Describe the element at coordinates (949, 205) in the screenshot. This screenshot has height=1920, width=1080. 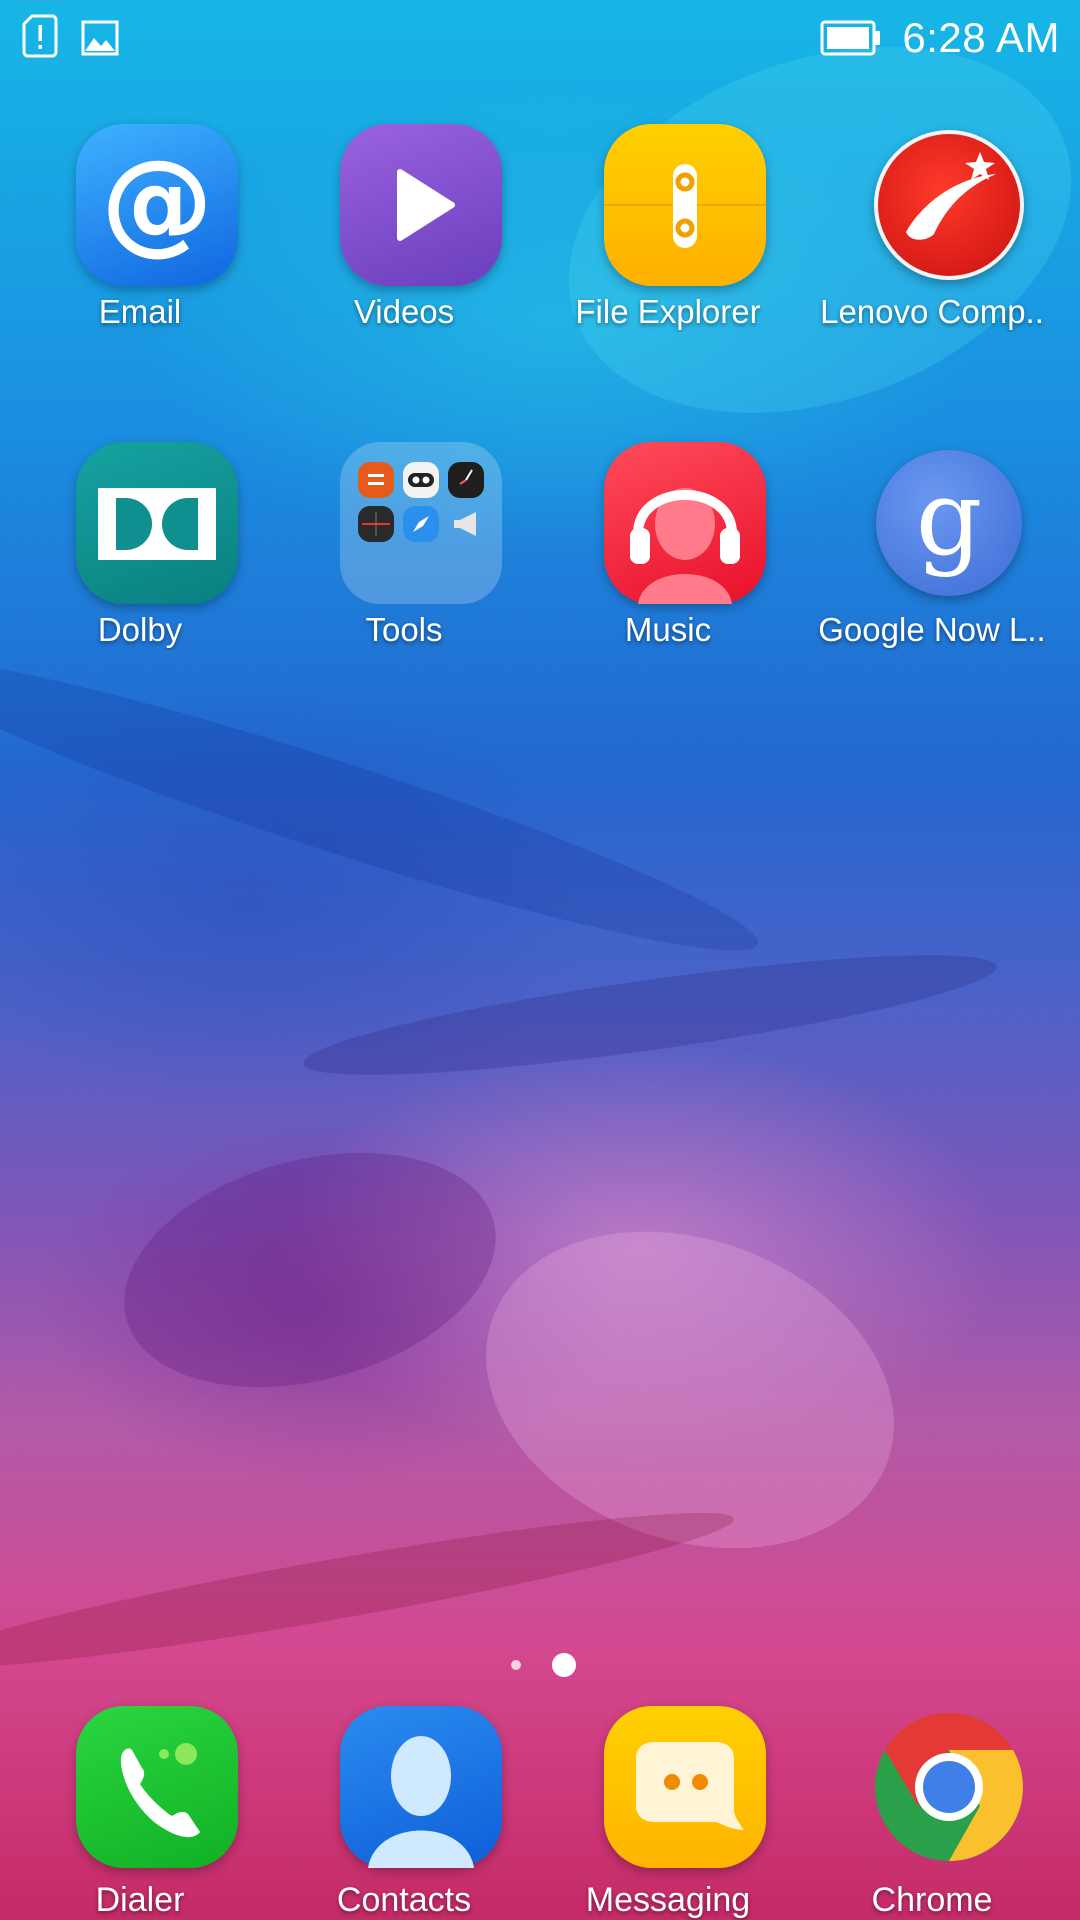
I see `lenovo-companion-icon` at that location.